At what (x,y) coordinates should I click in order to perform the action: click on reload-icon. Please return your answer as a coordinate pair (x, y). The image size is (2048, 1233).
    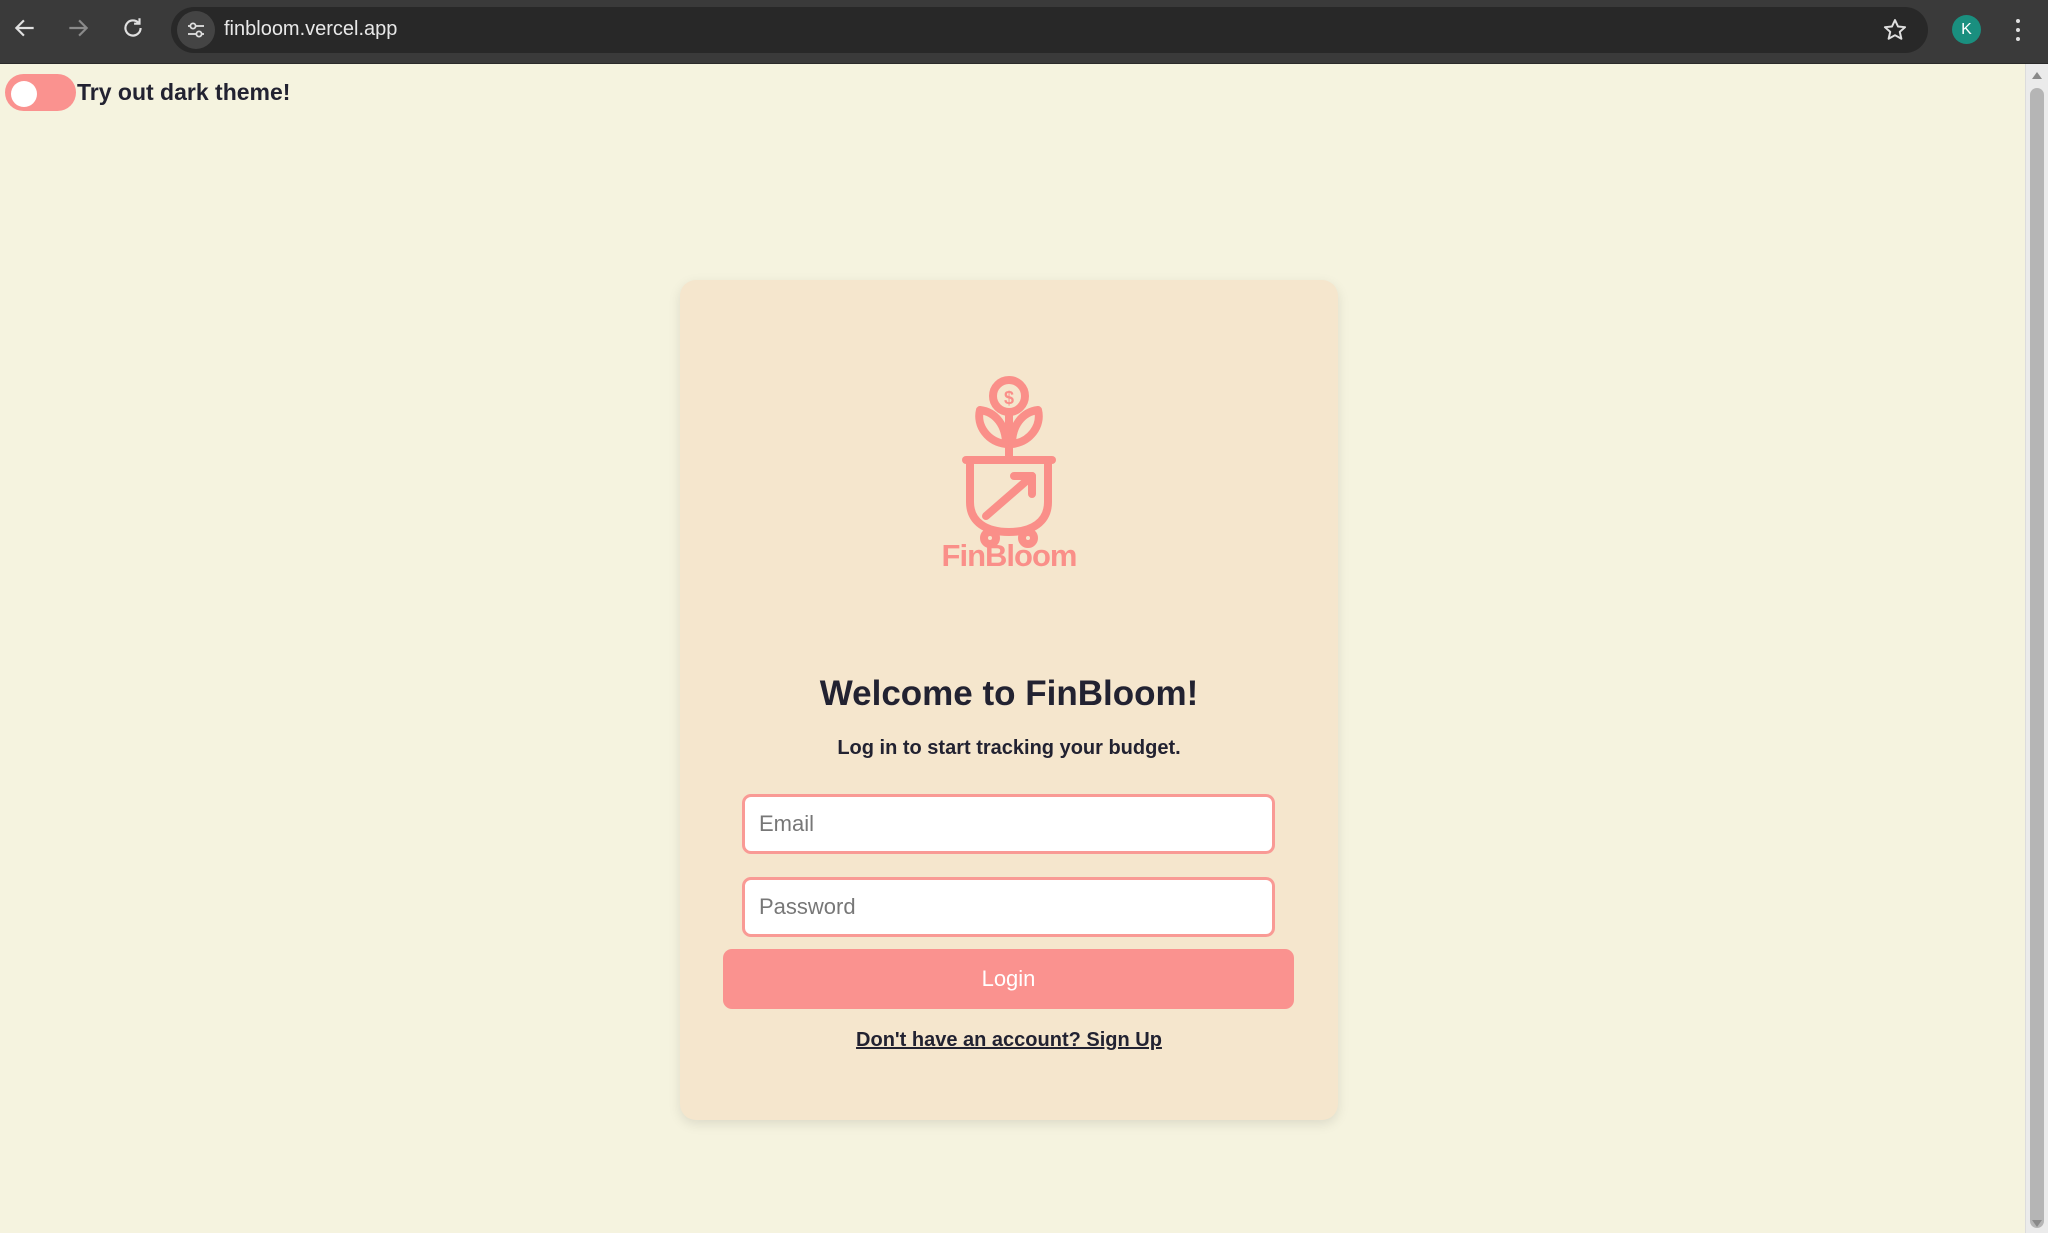
    Looking at the image, I should click on (133, 27).